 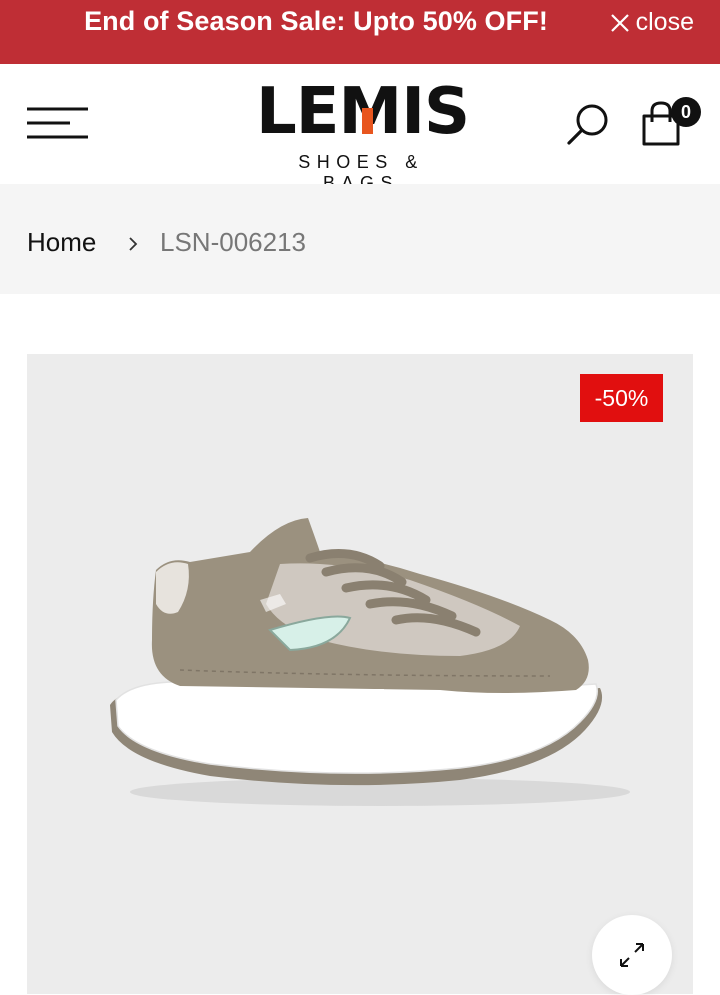 I want to click on expand-icon, so click(x=632, y=955).